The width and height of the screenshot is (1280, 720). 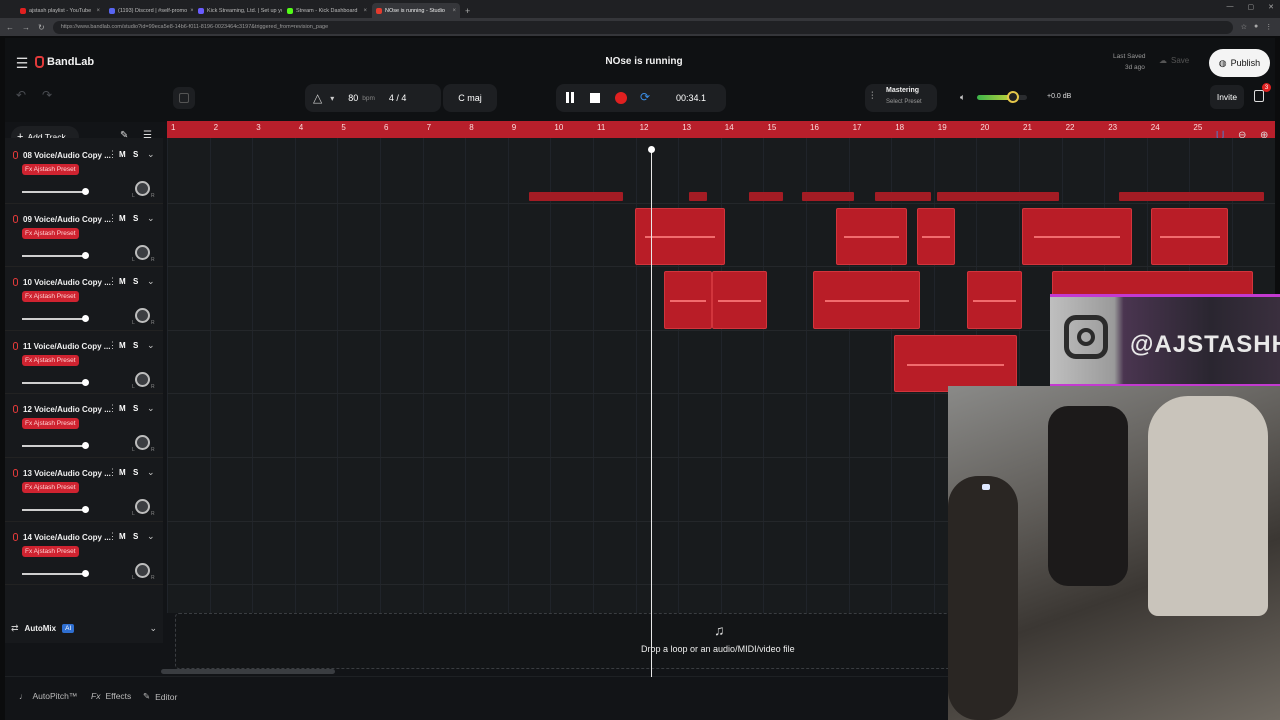 What do you see at coordinates (184, 98) in the screenshot?
I see `metronome-toggle-button` at bounding box center [184, 98].